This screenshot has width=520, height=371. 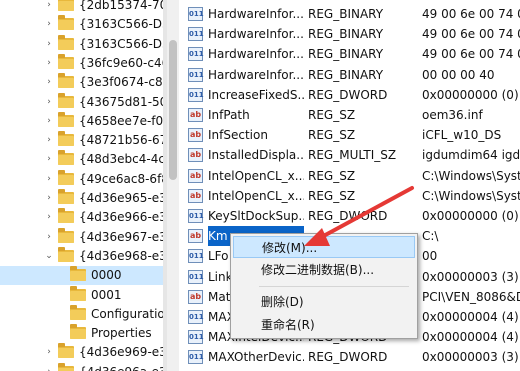 I want to click on tree-item: › {4d36e969-e32, so click(x=87, y=352).